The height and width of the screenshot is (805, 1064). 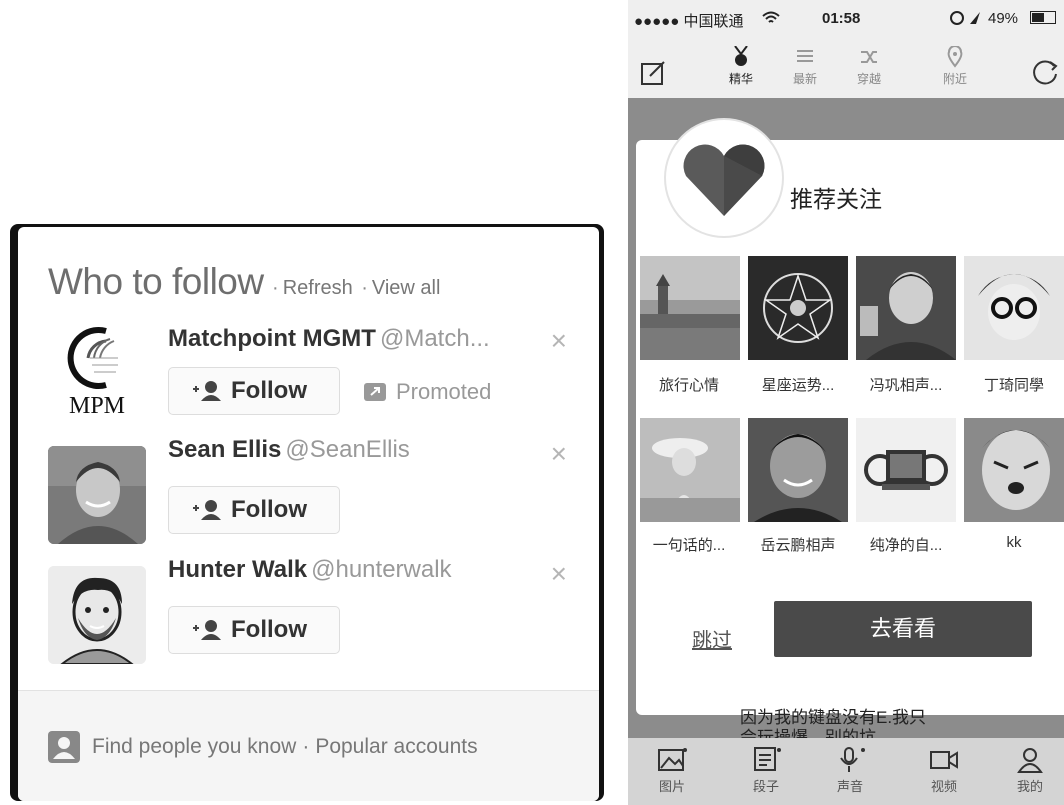 I want to click on nav-tab-travel: 穿越, so click(x=869, y=66).